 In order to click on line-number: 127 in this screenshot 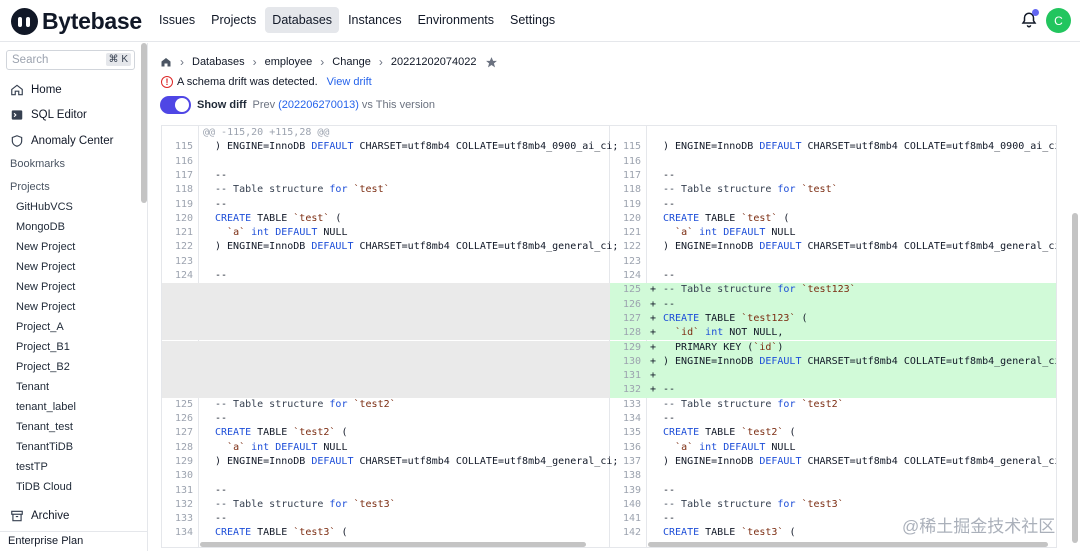, I will do `click(631, 318)`.